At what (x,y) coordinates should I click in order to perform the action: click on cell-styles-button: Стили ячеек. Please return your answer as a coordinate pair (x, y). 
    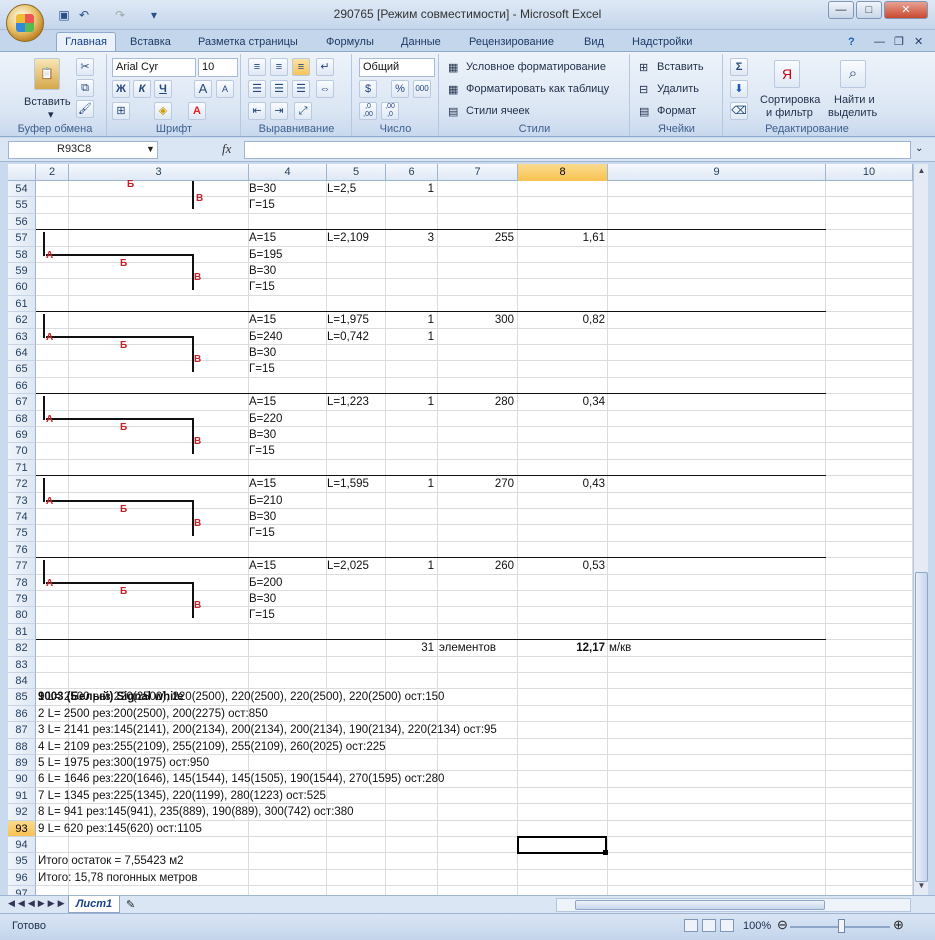
    Looking at the image, I should click on (497, 111).